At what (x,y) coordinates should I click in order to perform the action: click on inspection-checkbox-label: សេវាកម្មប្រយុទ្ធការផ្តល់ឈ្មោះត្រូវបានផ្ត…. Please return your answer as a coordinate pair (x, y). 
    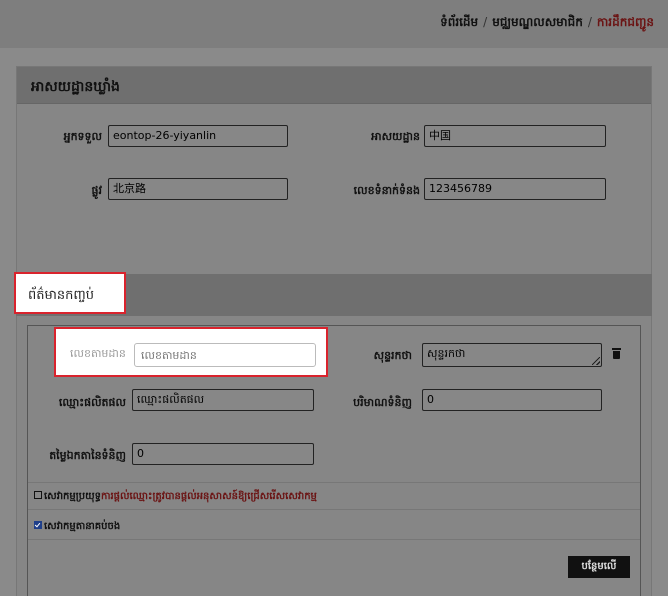
    Looking at the image, I should click on (180, 496).